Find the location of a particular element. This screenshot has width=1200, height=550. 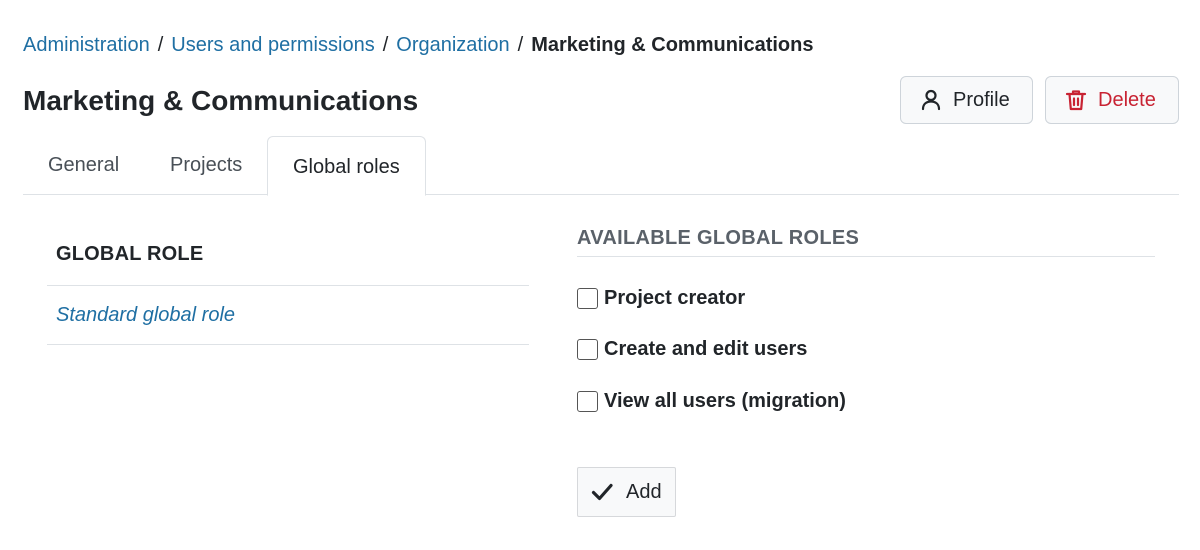

profile-button: Profile is located at coordinates (966, 100).